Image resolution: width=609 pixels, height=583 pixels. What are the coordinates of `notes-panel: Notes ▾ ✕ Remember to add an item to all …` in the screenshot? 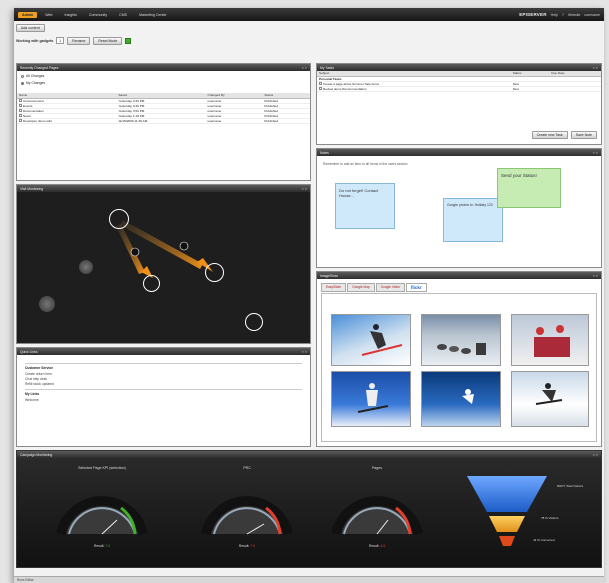 It's located at (459, 208).